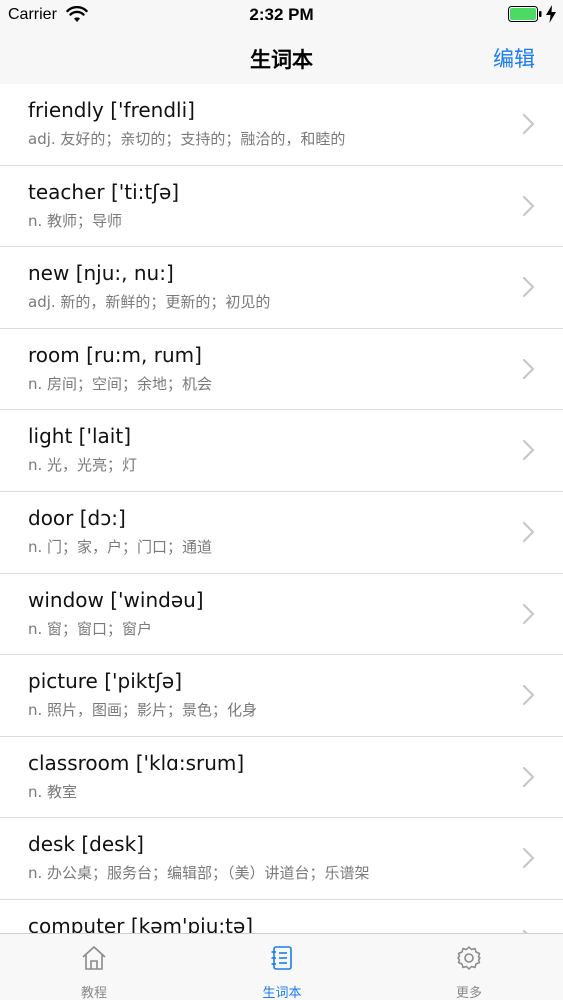  What do you see at coordinates (281, 696) in the screenshot?
I see `list-item: picture ['piktʃə] n. 照片，图画；影片；景色；化身` at bounding box center [281, 696].